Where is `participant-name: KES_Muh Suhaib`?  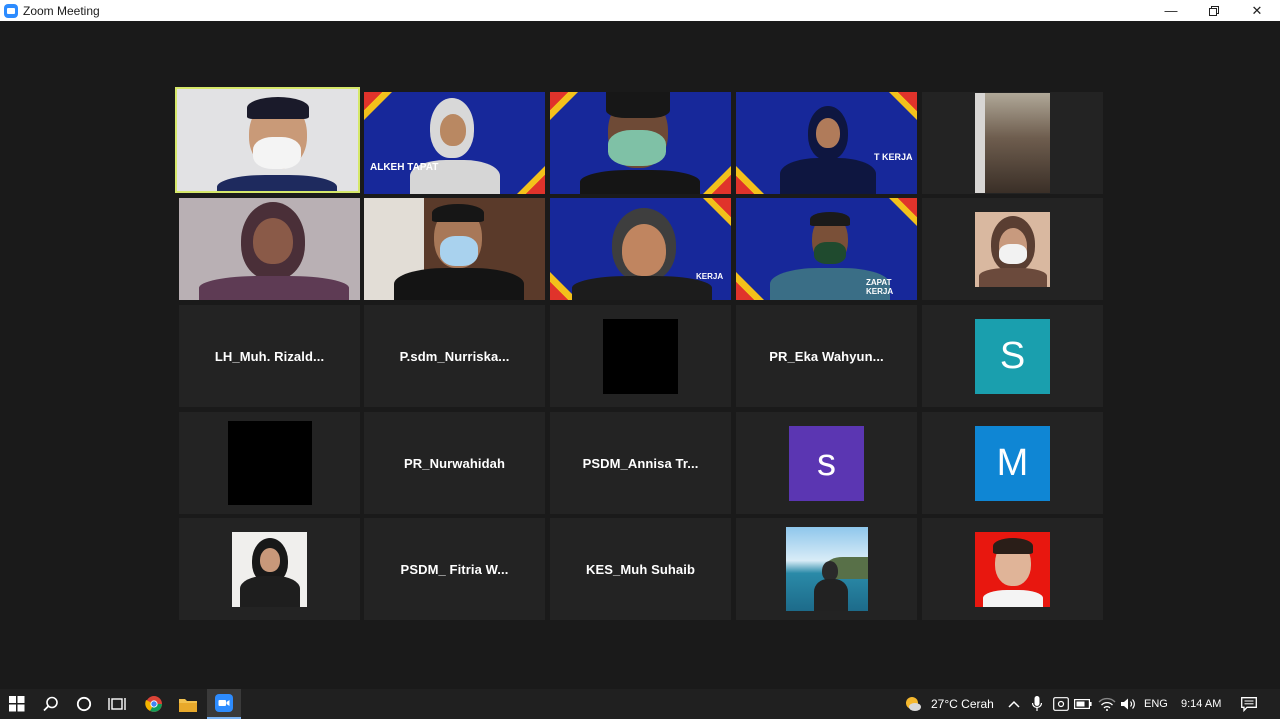
participant-name: KES_Muh Suhaib is located at coordinates (640, 569).